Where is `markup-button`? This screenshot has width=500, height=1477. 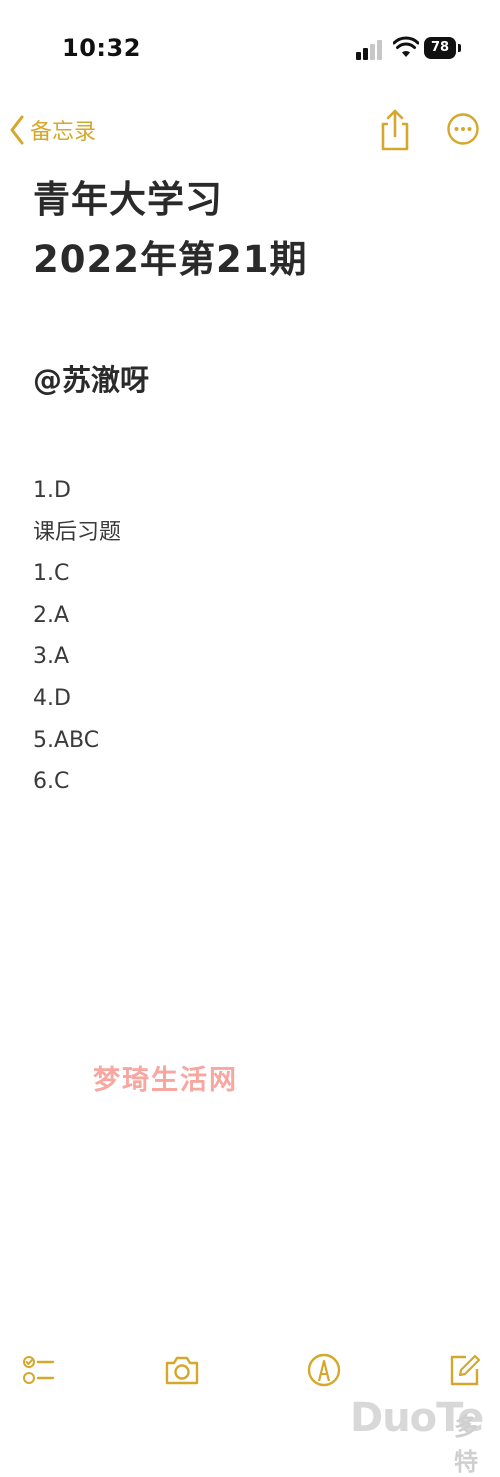 markup-button is located at coordinates (324, 1370).